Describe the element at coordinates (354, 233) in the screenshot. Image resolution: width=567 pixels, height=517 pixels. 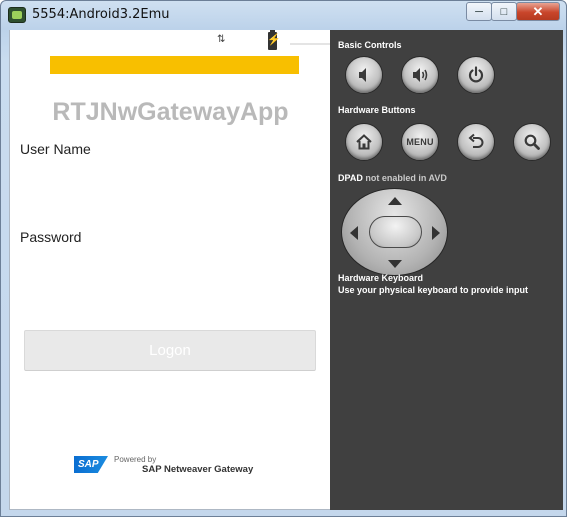
I see `dpad-left-icon` at that location.